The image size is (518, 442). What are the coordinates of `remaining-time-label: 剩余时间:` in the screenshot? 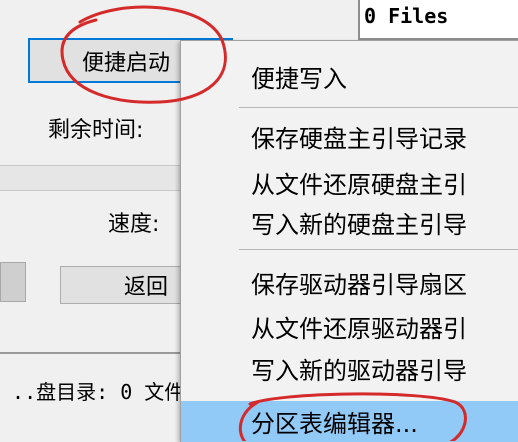 It's located at (96, 130).